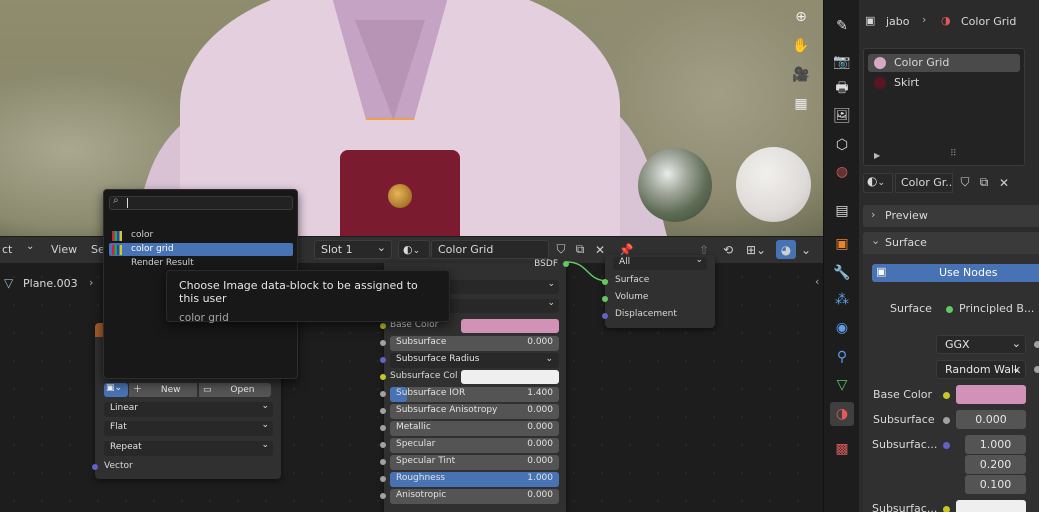  What do you see at coordinates (842, 211) in the screenshot?
I see `collection-tab-icon: ▤` at bounding box center [842, 211].